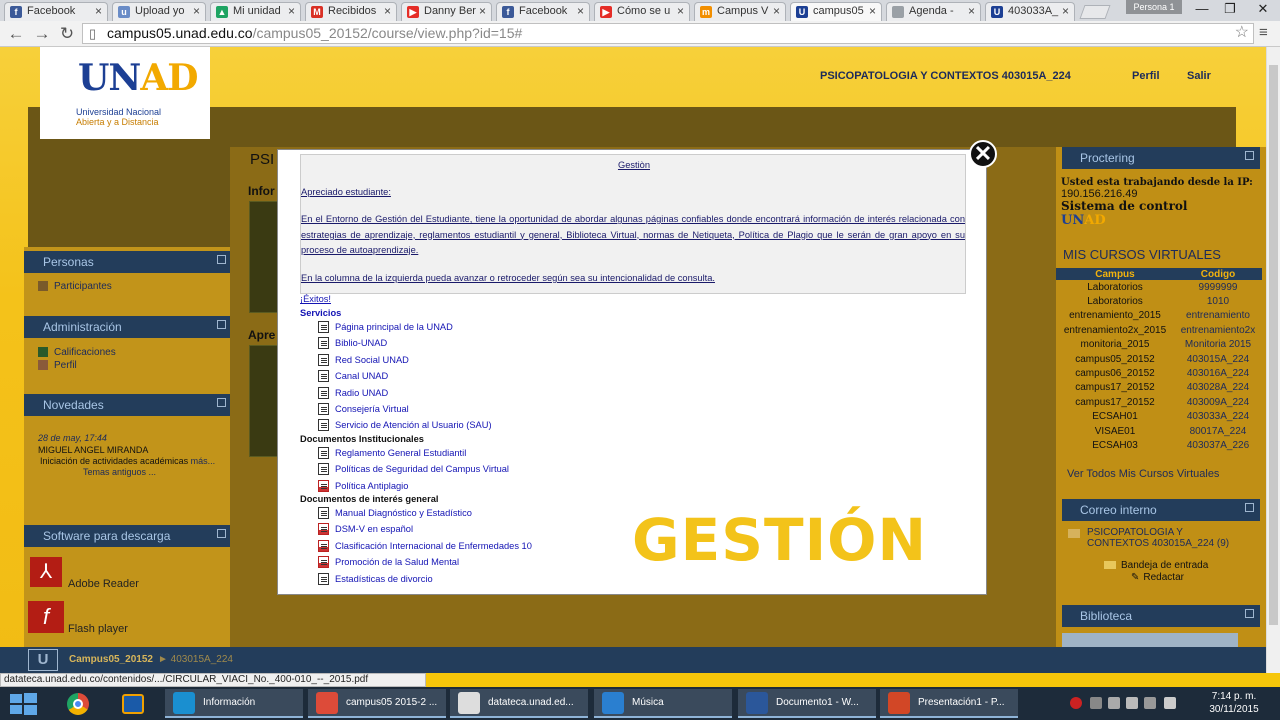  I want to click on library-banner, so click(1150, 640).